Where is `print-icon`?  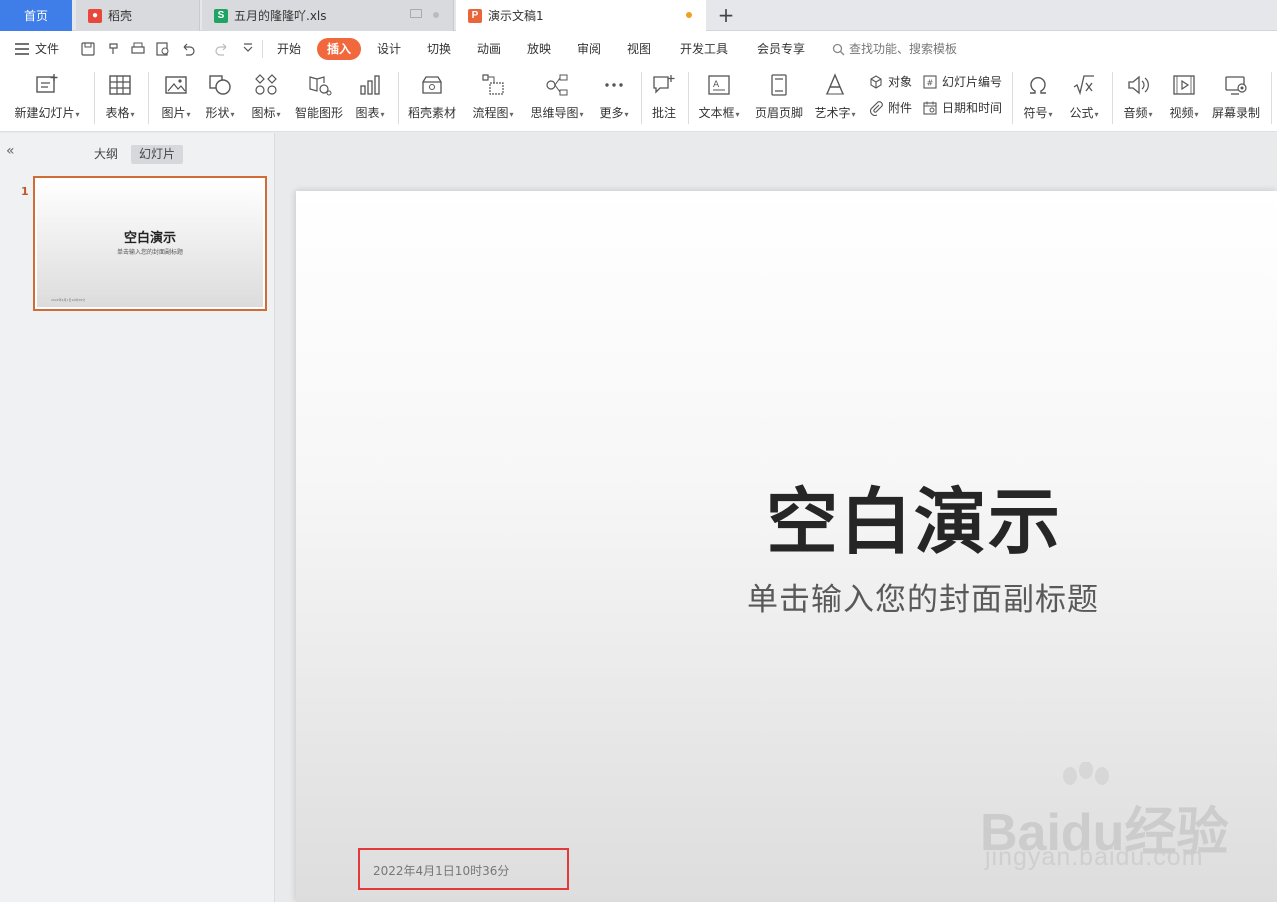 print-icon is located at coordinates (138, 49).